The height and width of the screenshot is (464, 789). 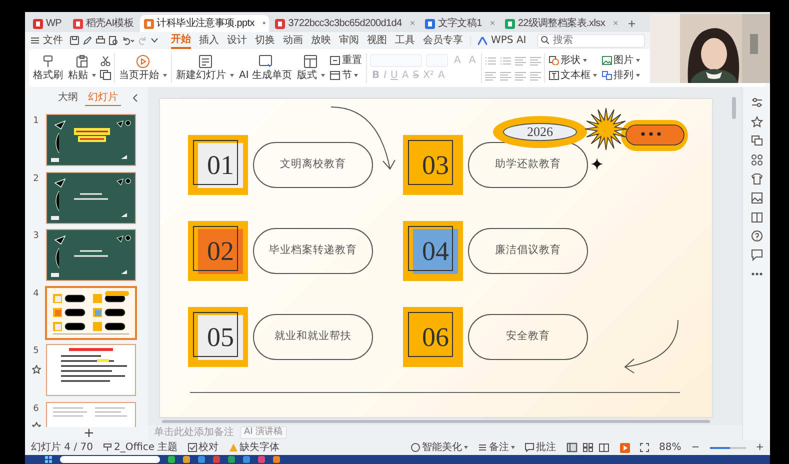 I want to click on slide-number: 6, so click(x=36, y=409).